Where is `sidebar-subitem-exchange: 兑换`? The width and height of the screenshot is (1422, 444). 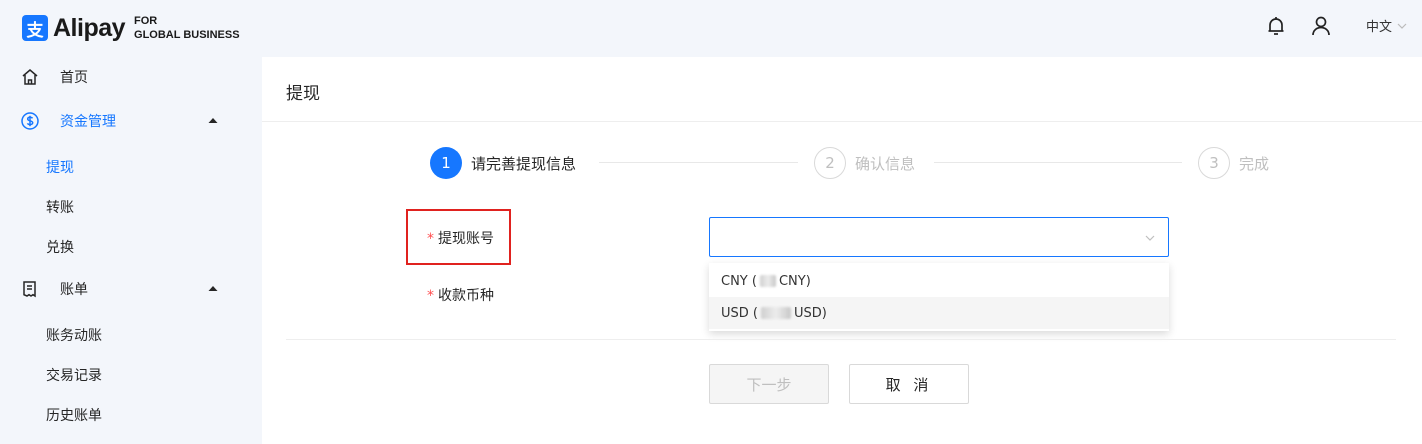
sidebar-subitem-exchange: 兑换 is located at coordinates (60, 247).